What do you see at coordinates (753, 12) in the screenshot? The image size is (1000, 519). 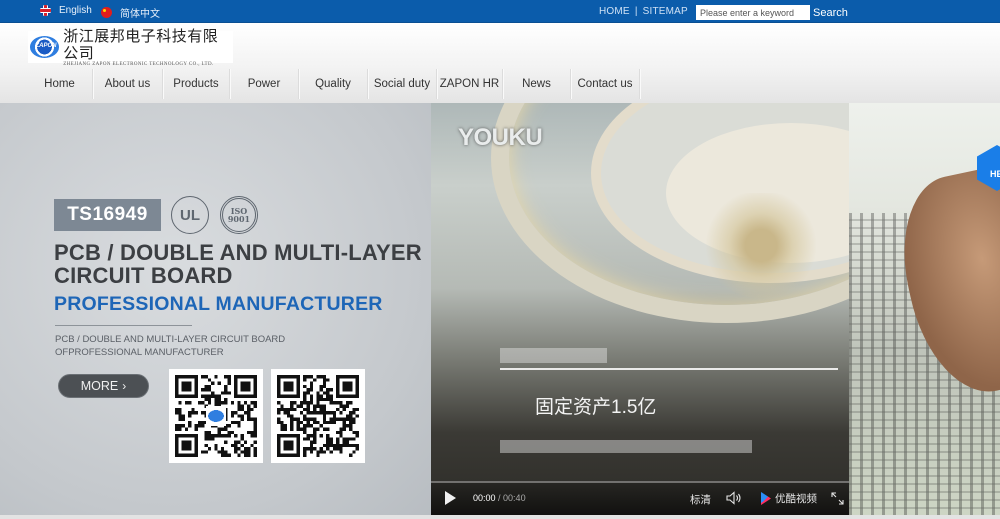 I see `search-input` at bounding box center [753, 12].